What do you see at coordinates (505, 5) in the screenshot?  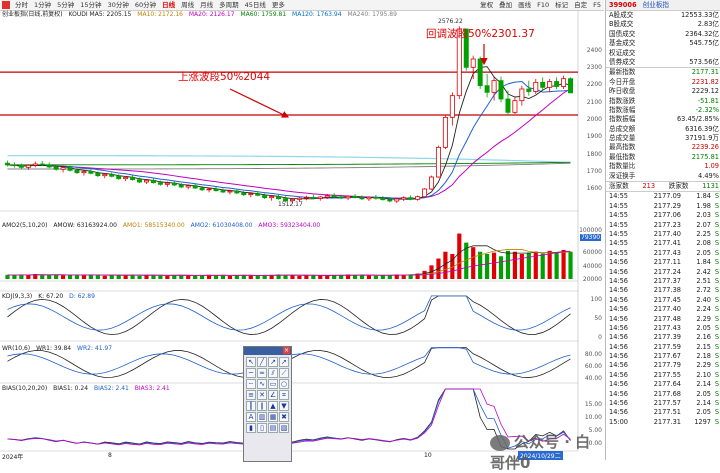 I see `tool-button: 叠加` at bounding box center [505, 5].